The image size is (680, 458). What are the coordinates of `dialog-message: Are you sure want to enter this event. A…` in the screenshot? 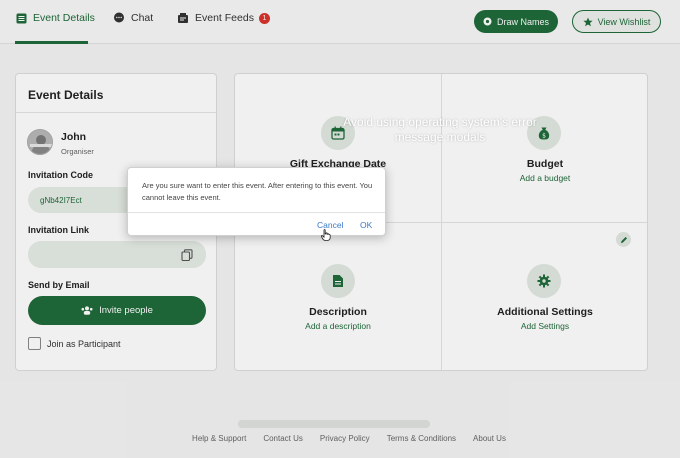 It's located at (257, 191).